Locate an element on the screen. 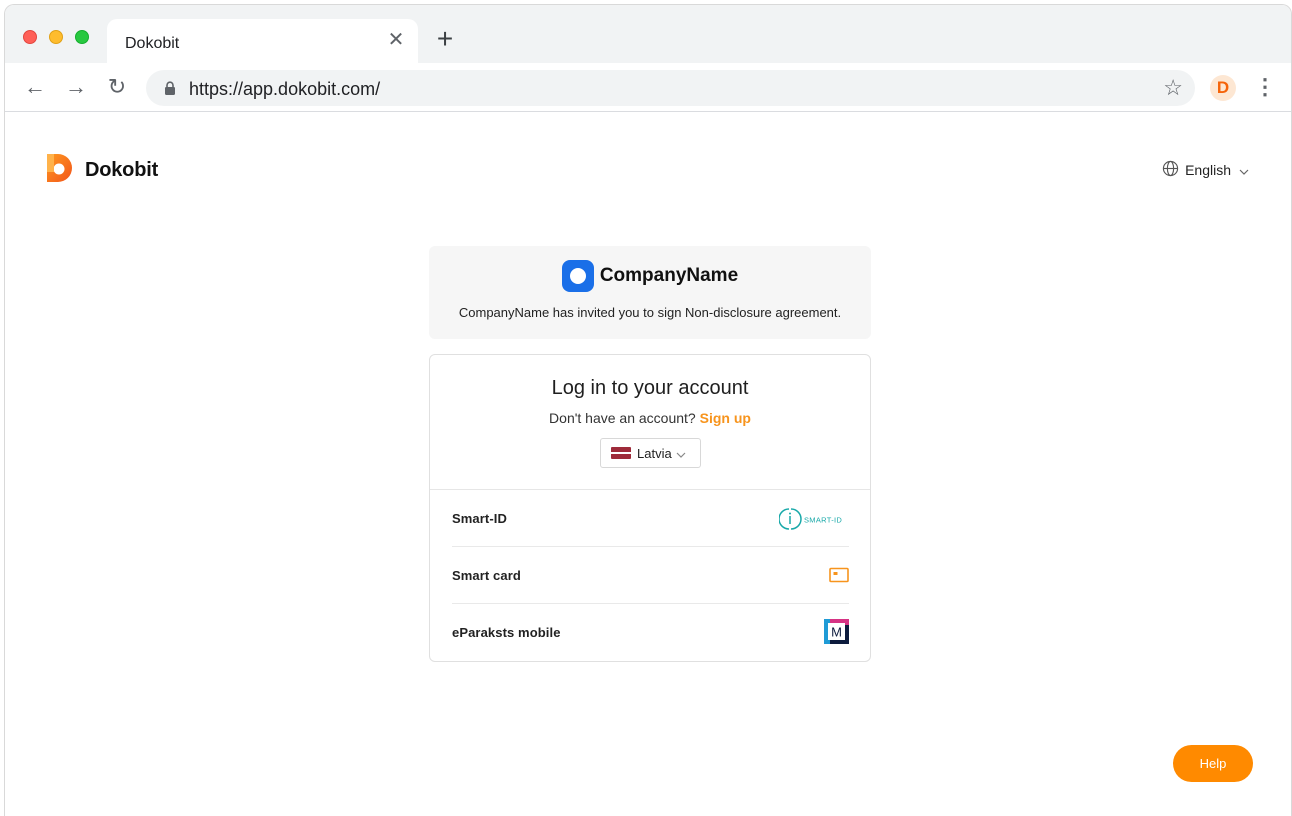 This screenshot has height=816, width=1292. smart-id-logo-icon: SMART-ID is located at coordinates (813, 521).